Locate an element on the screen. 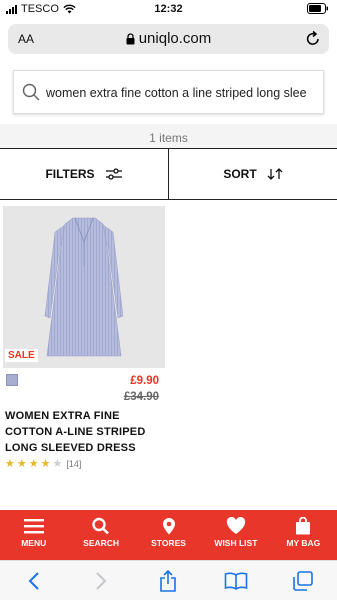  filter-sort-bar: FILTERS SORT is located at coordinates (168, 174).